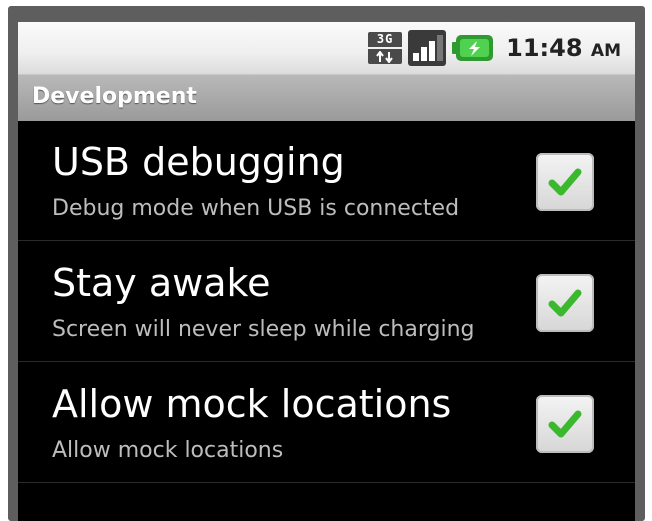 The image size is (652, 521). Describe the element at coordinates (161, 283) in the screenshot. I see `setting-label: Stay awake` at that location.